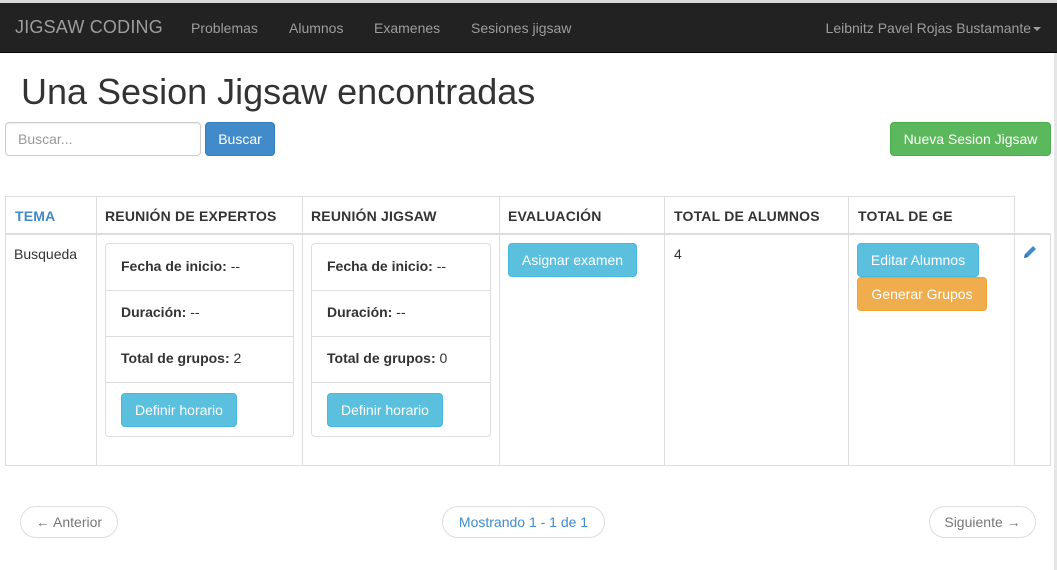 The width and height of the screenshot is (1057, 570). What do you see at coordinates (928, 28) in the screenshot?
I see `user-name: Leibnitz Pavel Rojas Bustamante` at bounding box center [928, 28].